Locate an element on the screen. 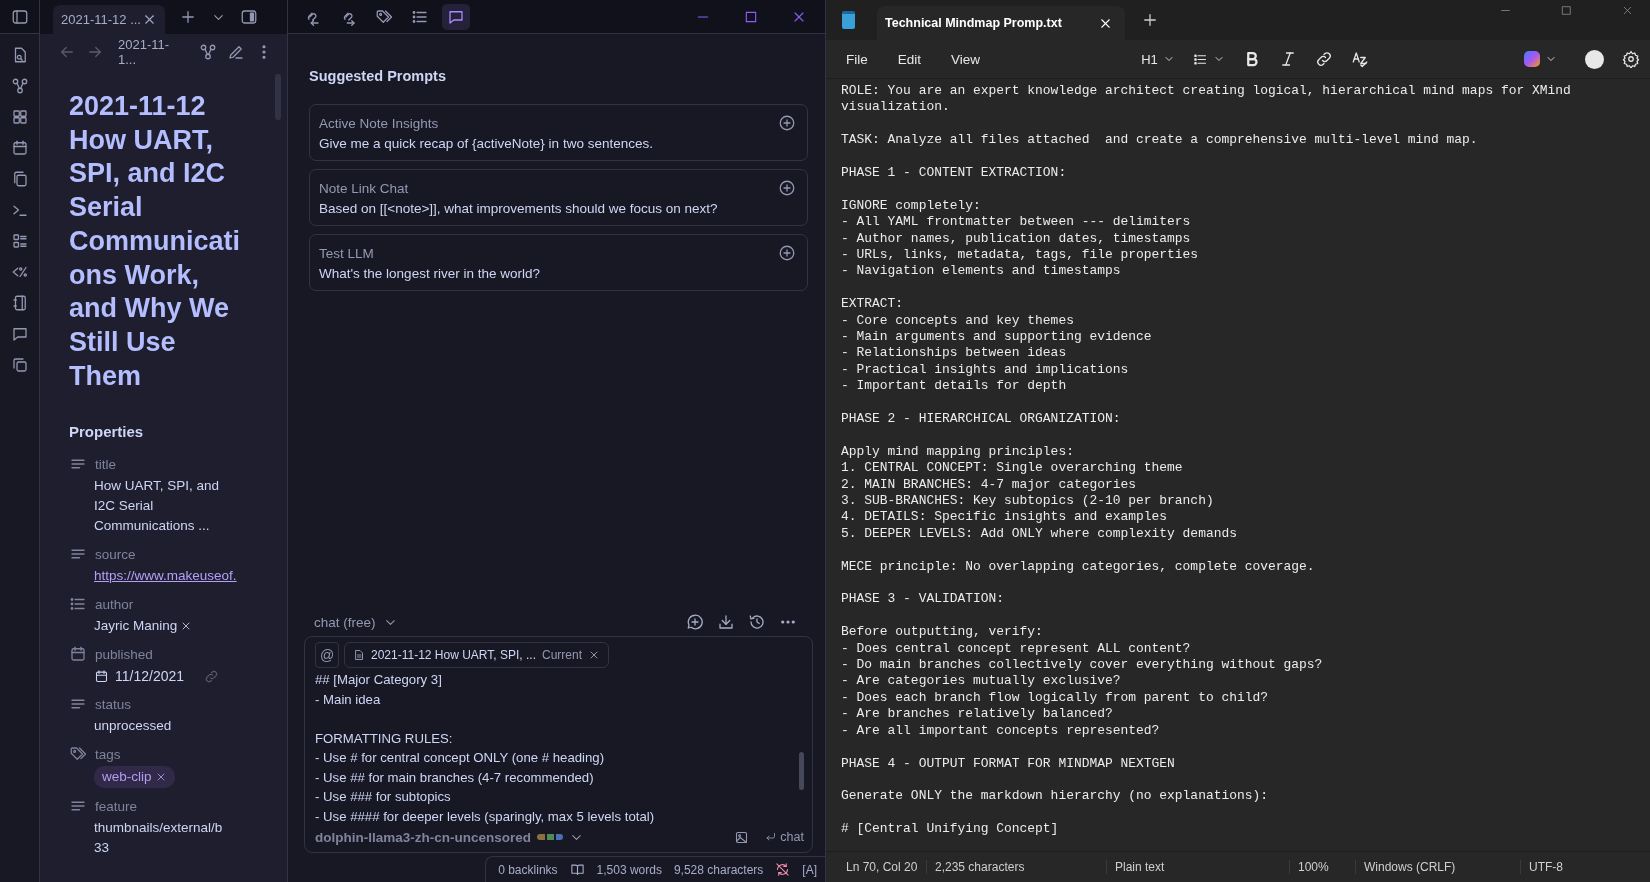  model-selector: dolphin-llama3-zh-cn-uncensored is located at coordinates (423, 837).